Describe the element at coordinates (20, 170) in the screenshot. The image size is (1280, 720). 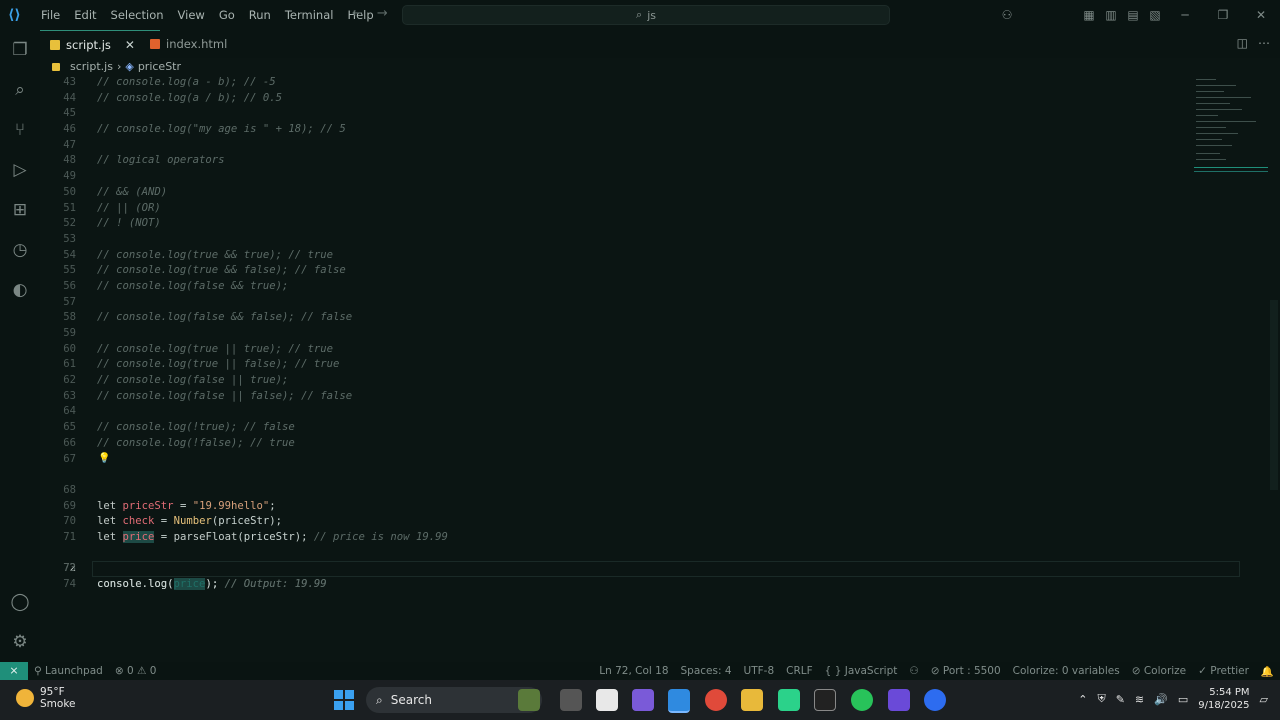
I see `run-debug-icon: ▷` at that location.